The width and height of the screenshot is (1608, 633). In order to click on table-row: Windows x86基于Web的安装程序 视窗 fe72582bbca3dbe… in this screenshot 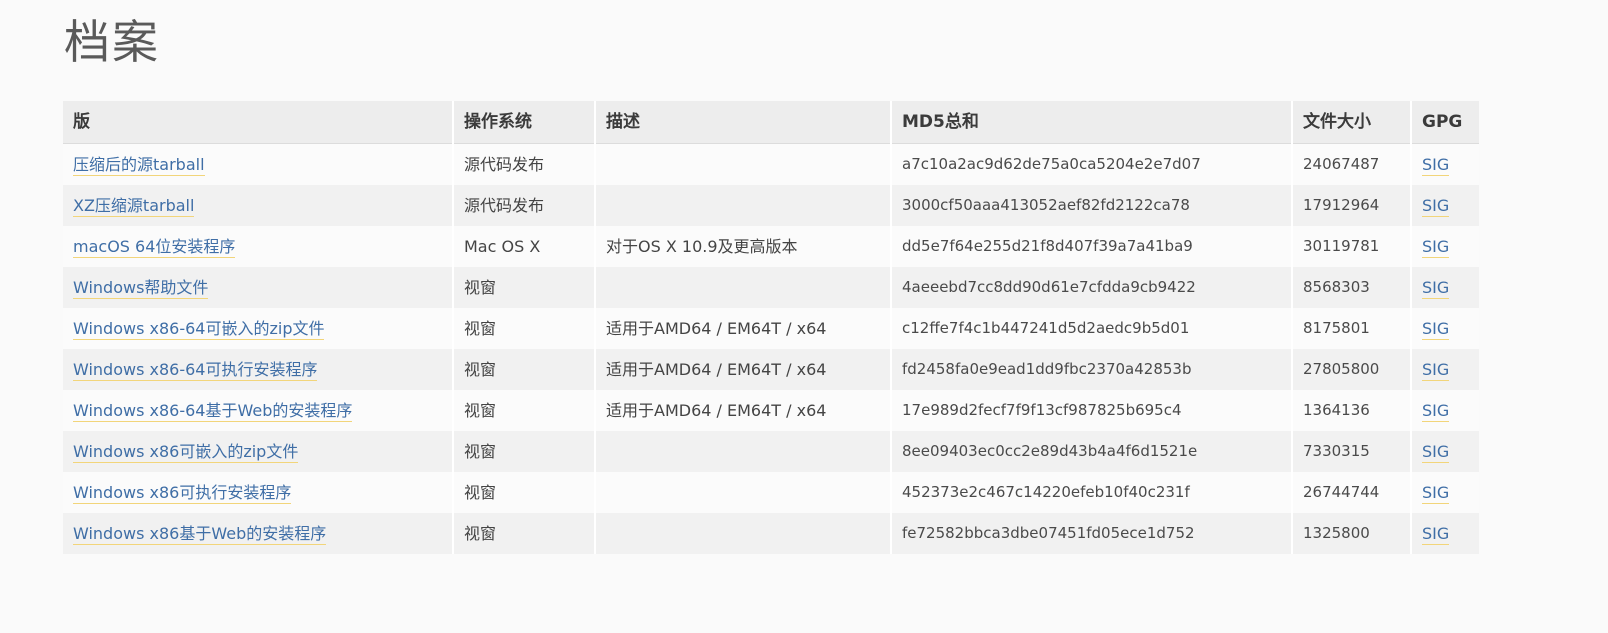, I will do `click(771, 533)`.